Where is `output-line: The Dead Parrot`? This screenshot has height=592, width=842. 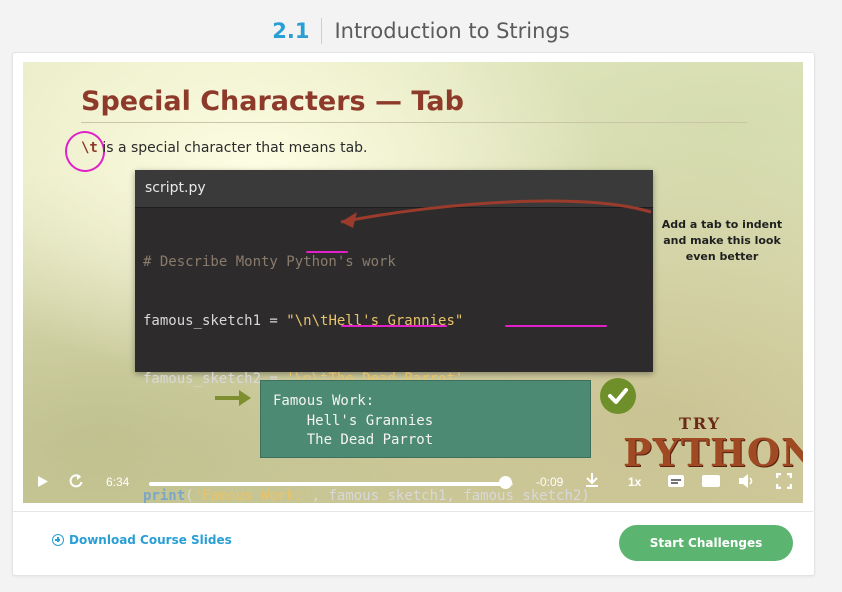
output-line: The Dead Parrot is located at coordinates (353, 440).